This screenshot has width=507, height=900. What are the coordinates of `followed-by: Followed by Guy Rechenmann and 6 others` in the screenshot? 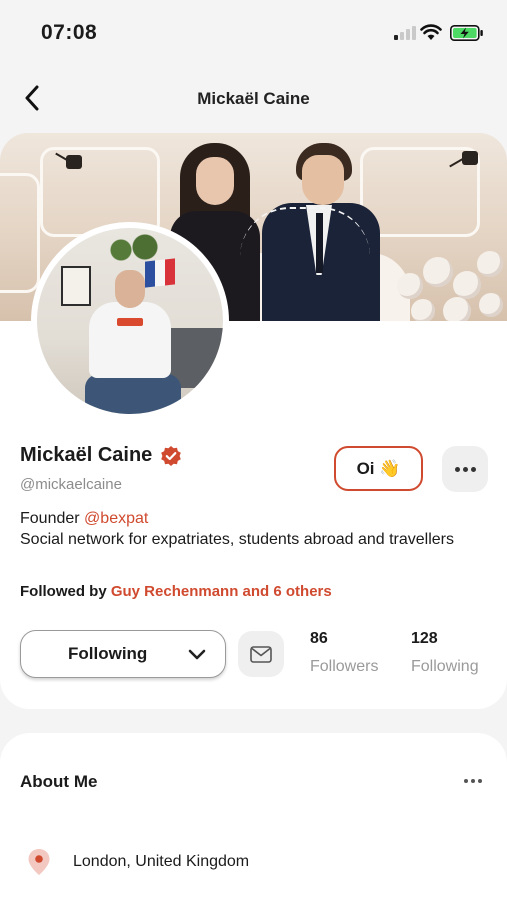 It's located at (176, 591).